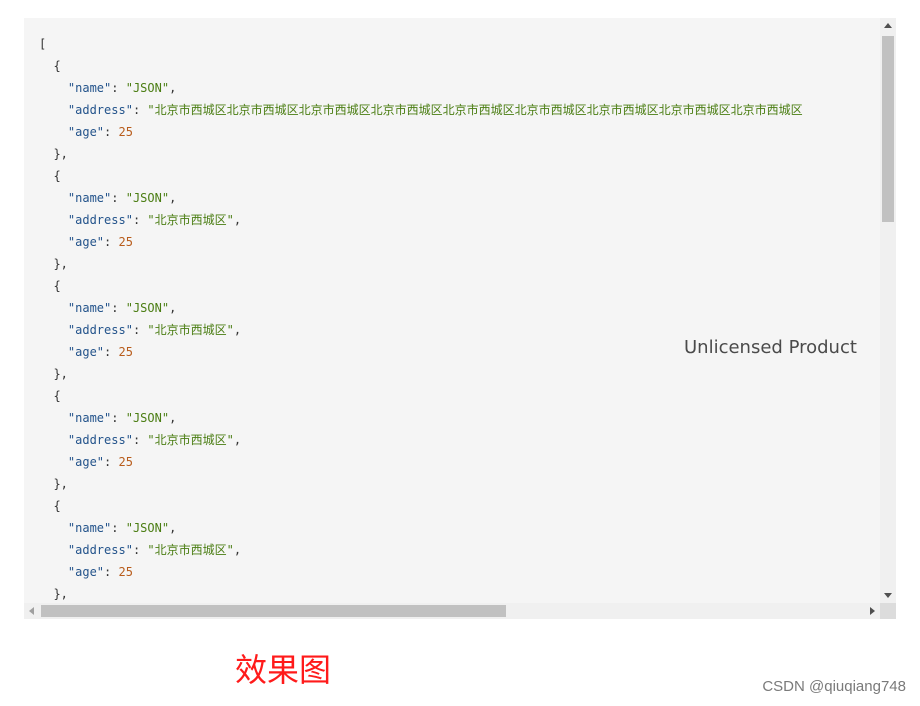  Describe the element at coordinates (283, 670) in the screenshot. I see `caption-text: 效果图` at that location.